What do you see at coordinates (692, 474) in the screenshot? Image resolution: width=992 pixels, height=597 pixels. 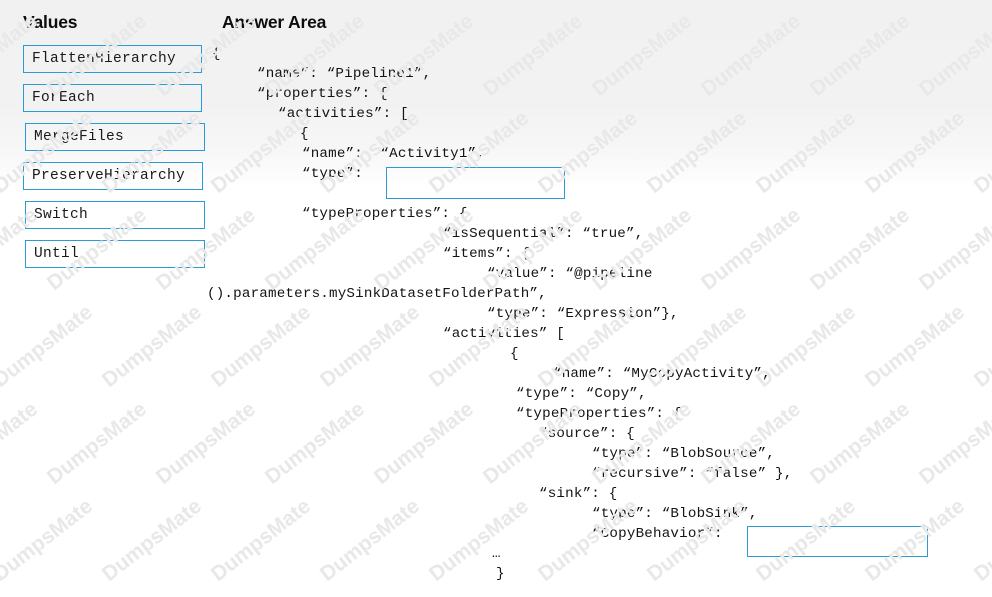 I see `code-line-text: “recursive”: “false” },` at bounding box center [692, 474].